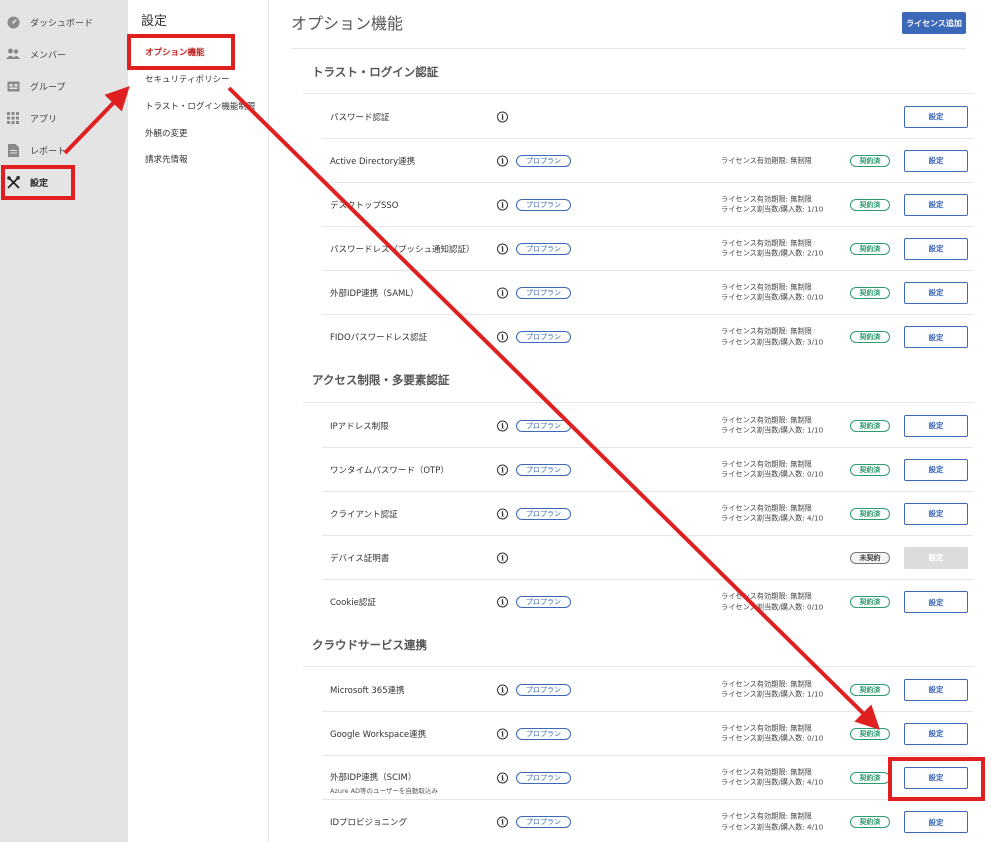 Image resolution: width=991 pixels, height=842 pixels. What do you see at coordinates (64, 22) in the screenshot?
I see `sidebar-item-dashboard: ダッシュボード` at bounding box center [64, 22].